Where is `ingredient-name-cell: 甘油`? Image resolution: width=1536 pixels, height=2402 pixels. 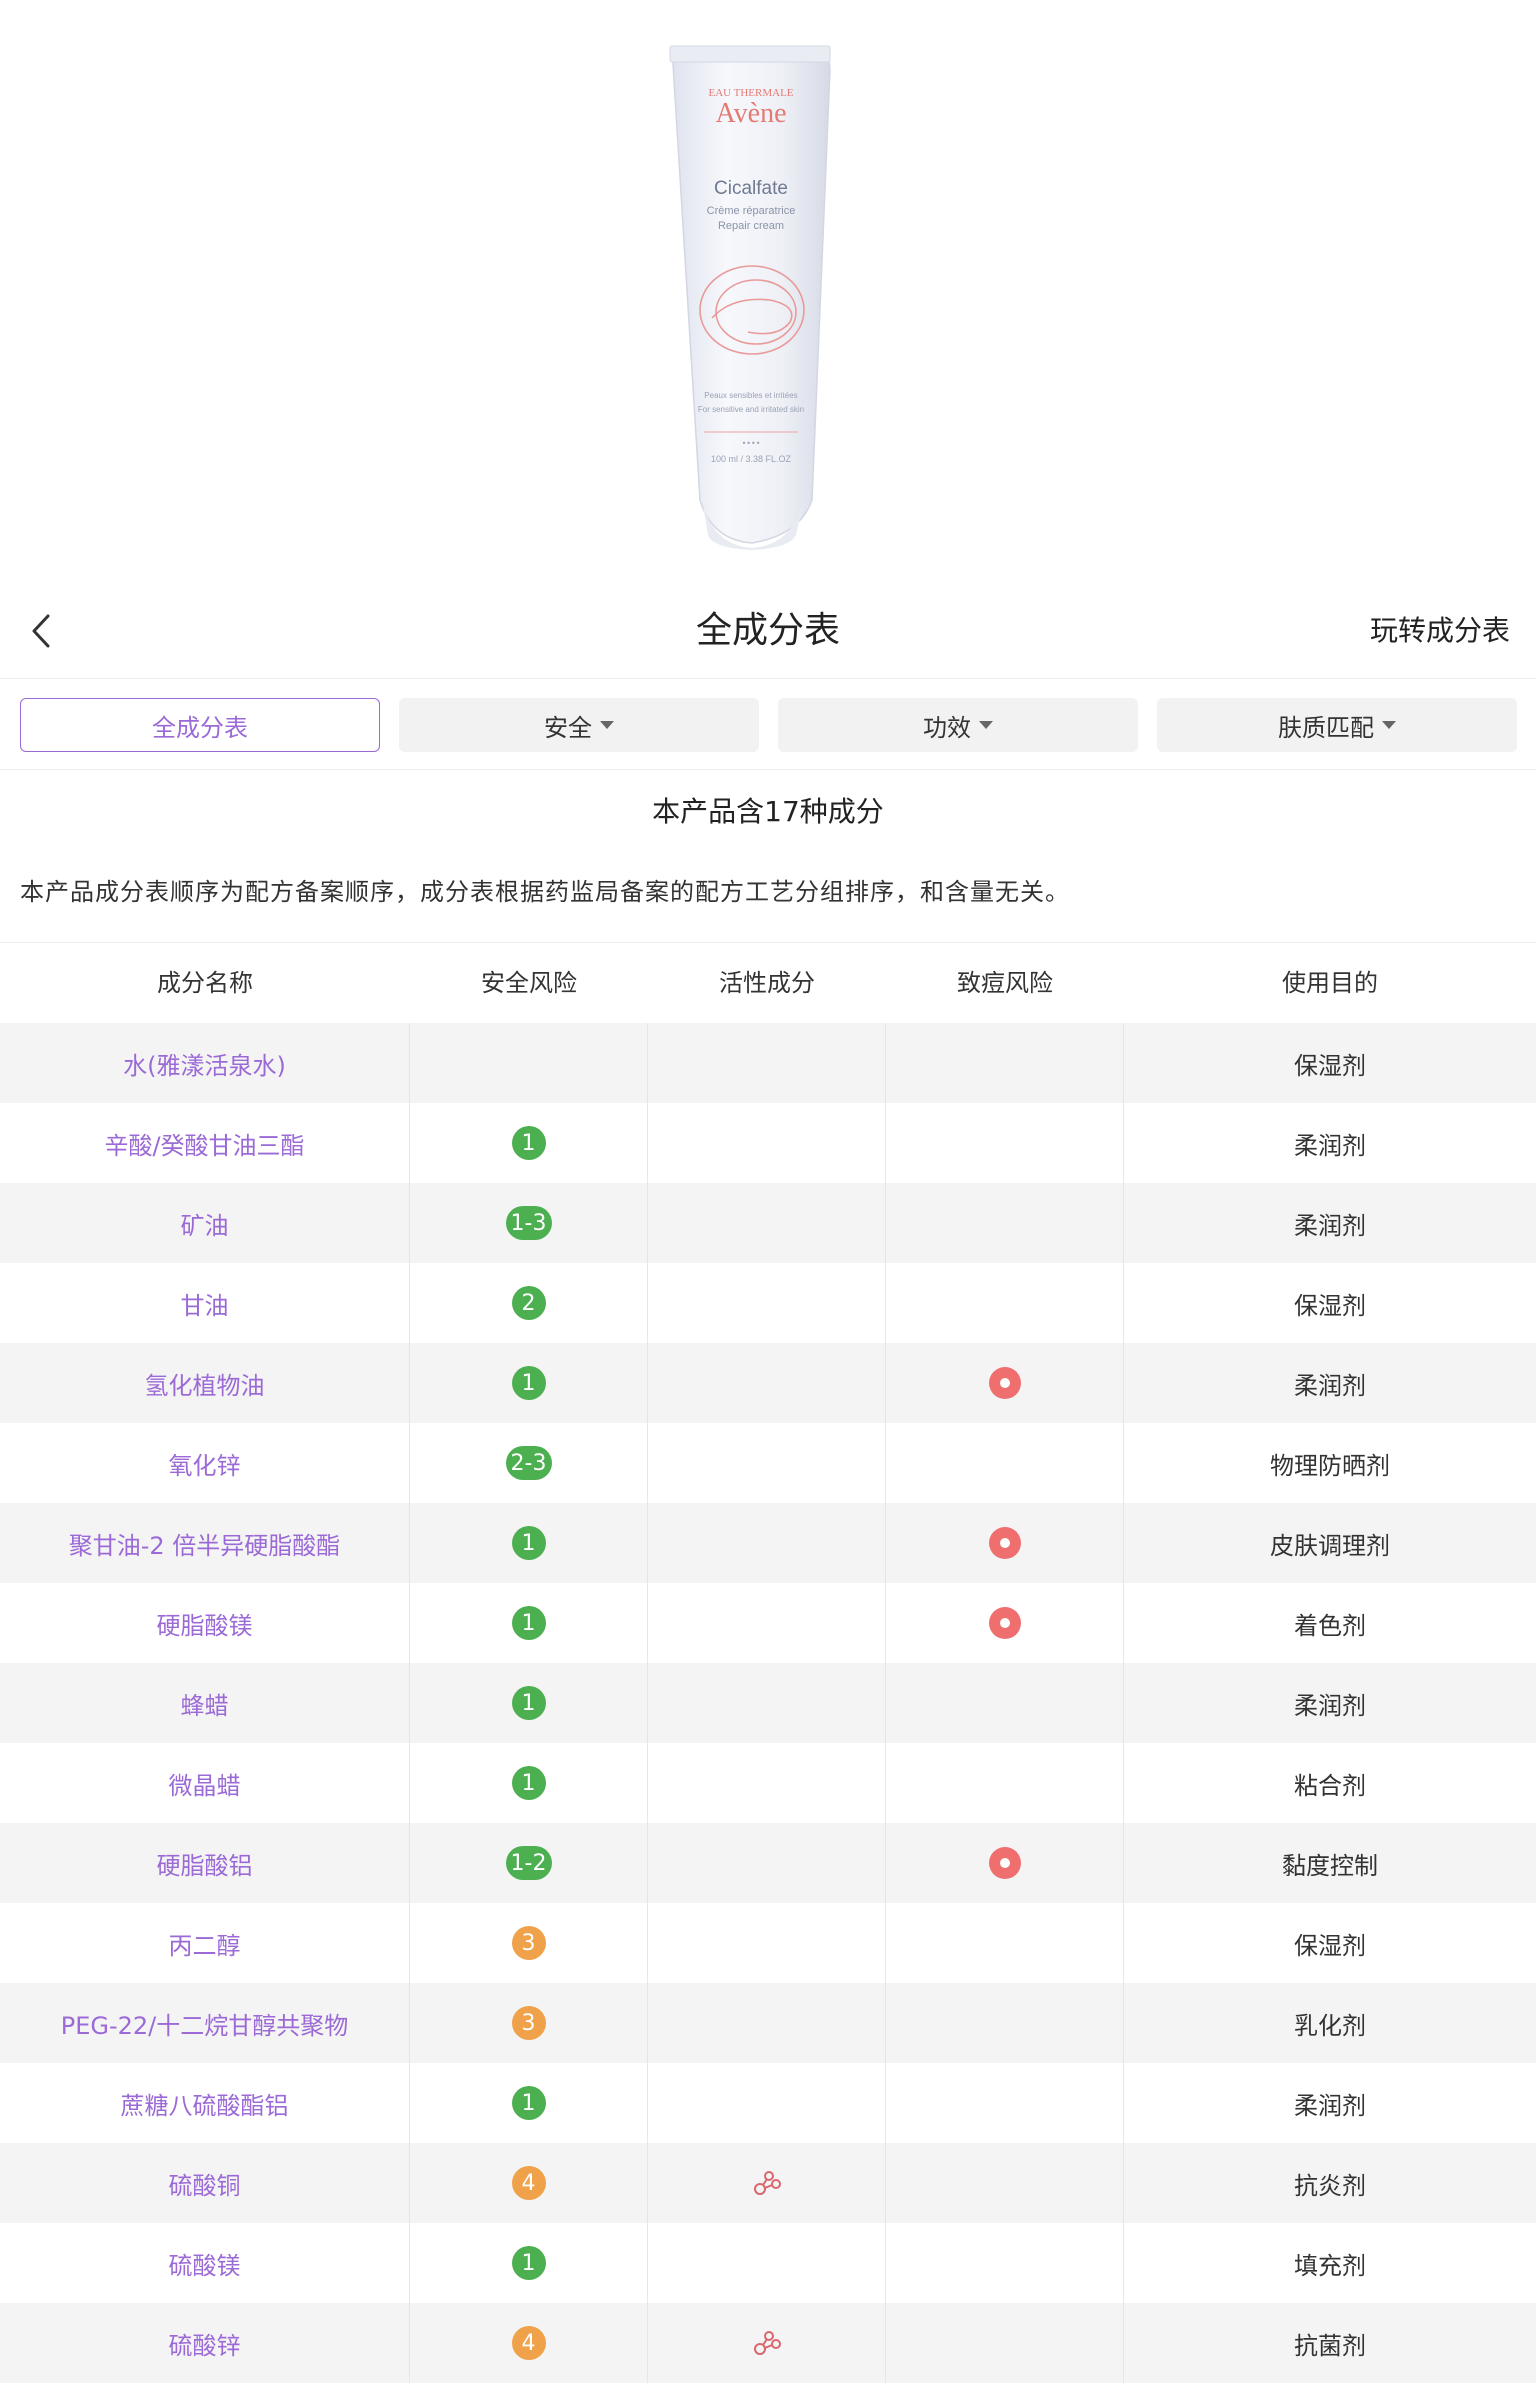
ingredient-name-cell: 甘油 is located at coordinates (205, 1303).